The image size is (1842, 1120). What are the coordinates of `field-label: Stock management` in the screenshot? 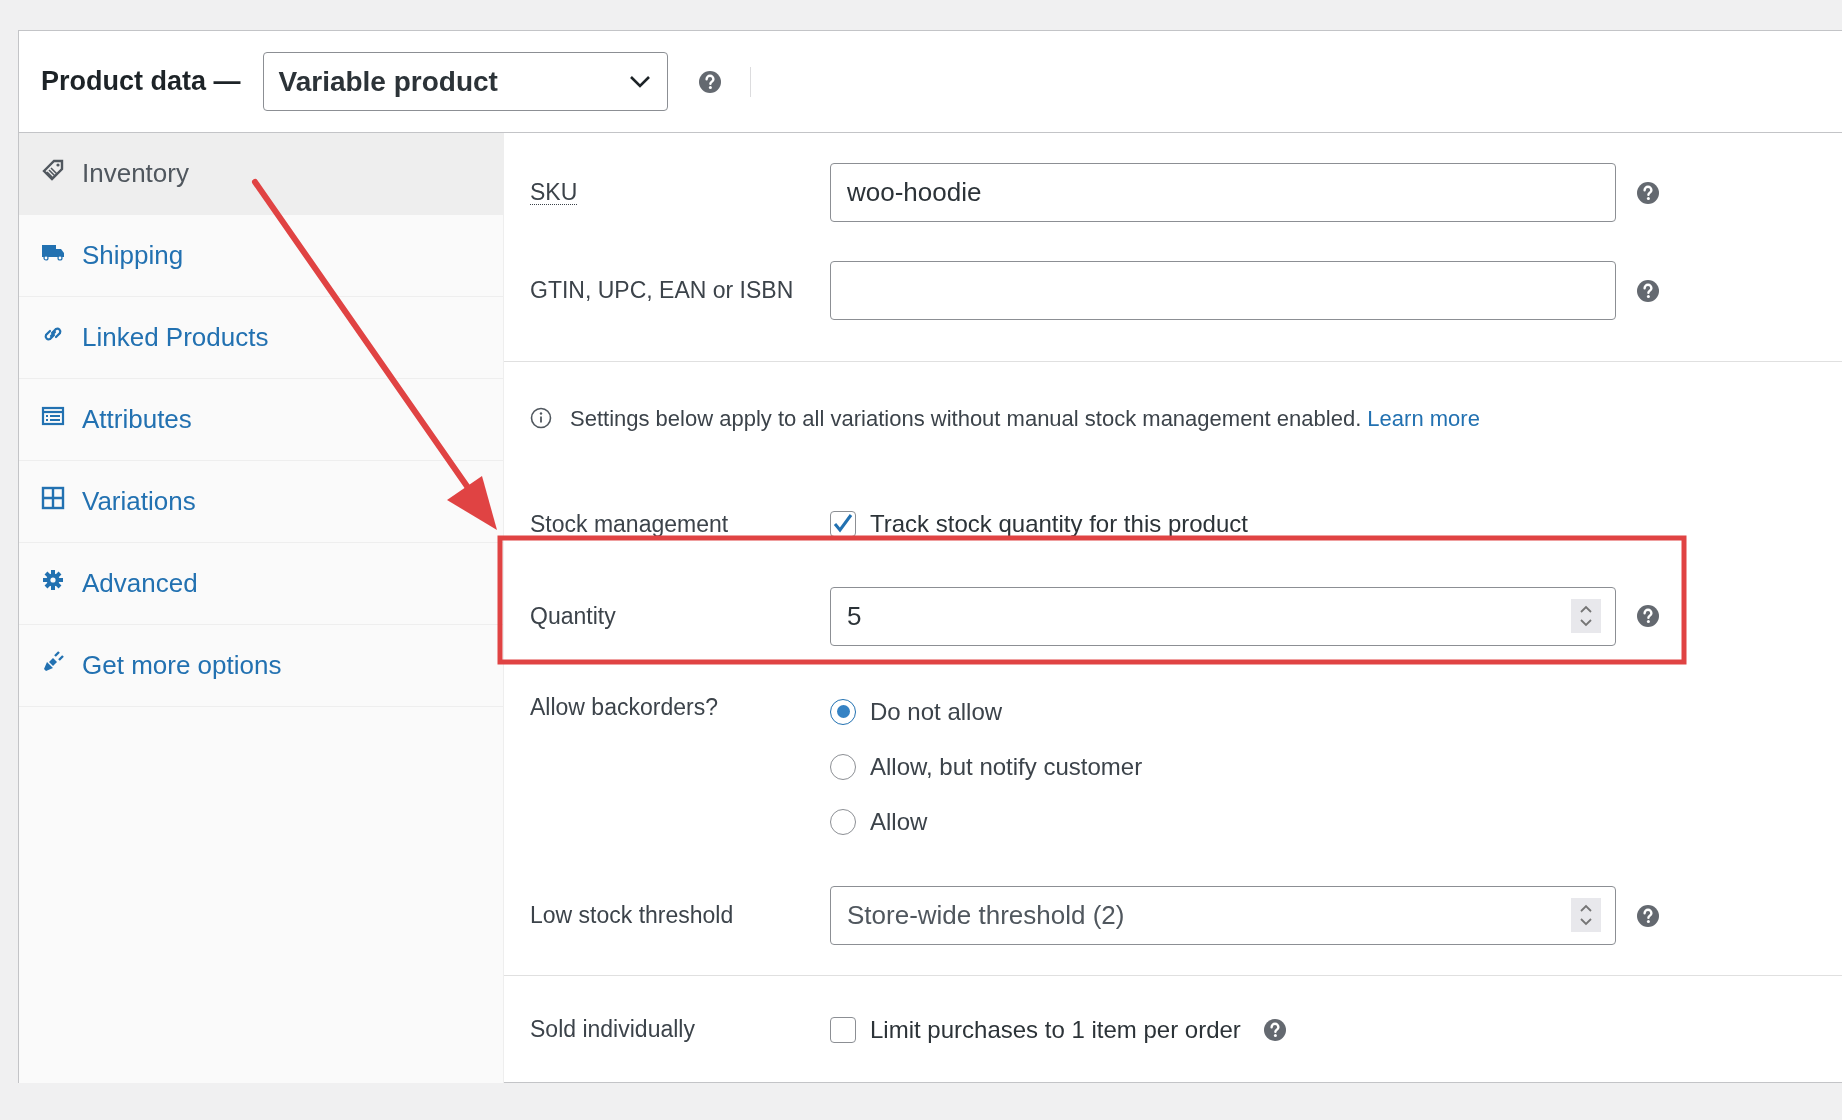 It's located at (630, 524).